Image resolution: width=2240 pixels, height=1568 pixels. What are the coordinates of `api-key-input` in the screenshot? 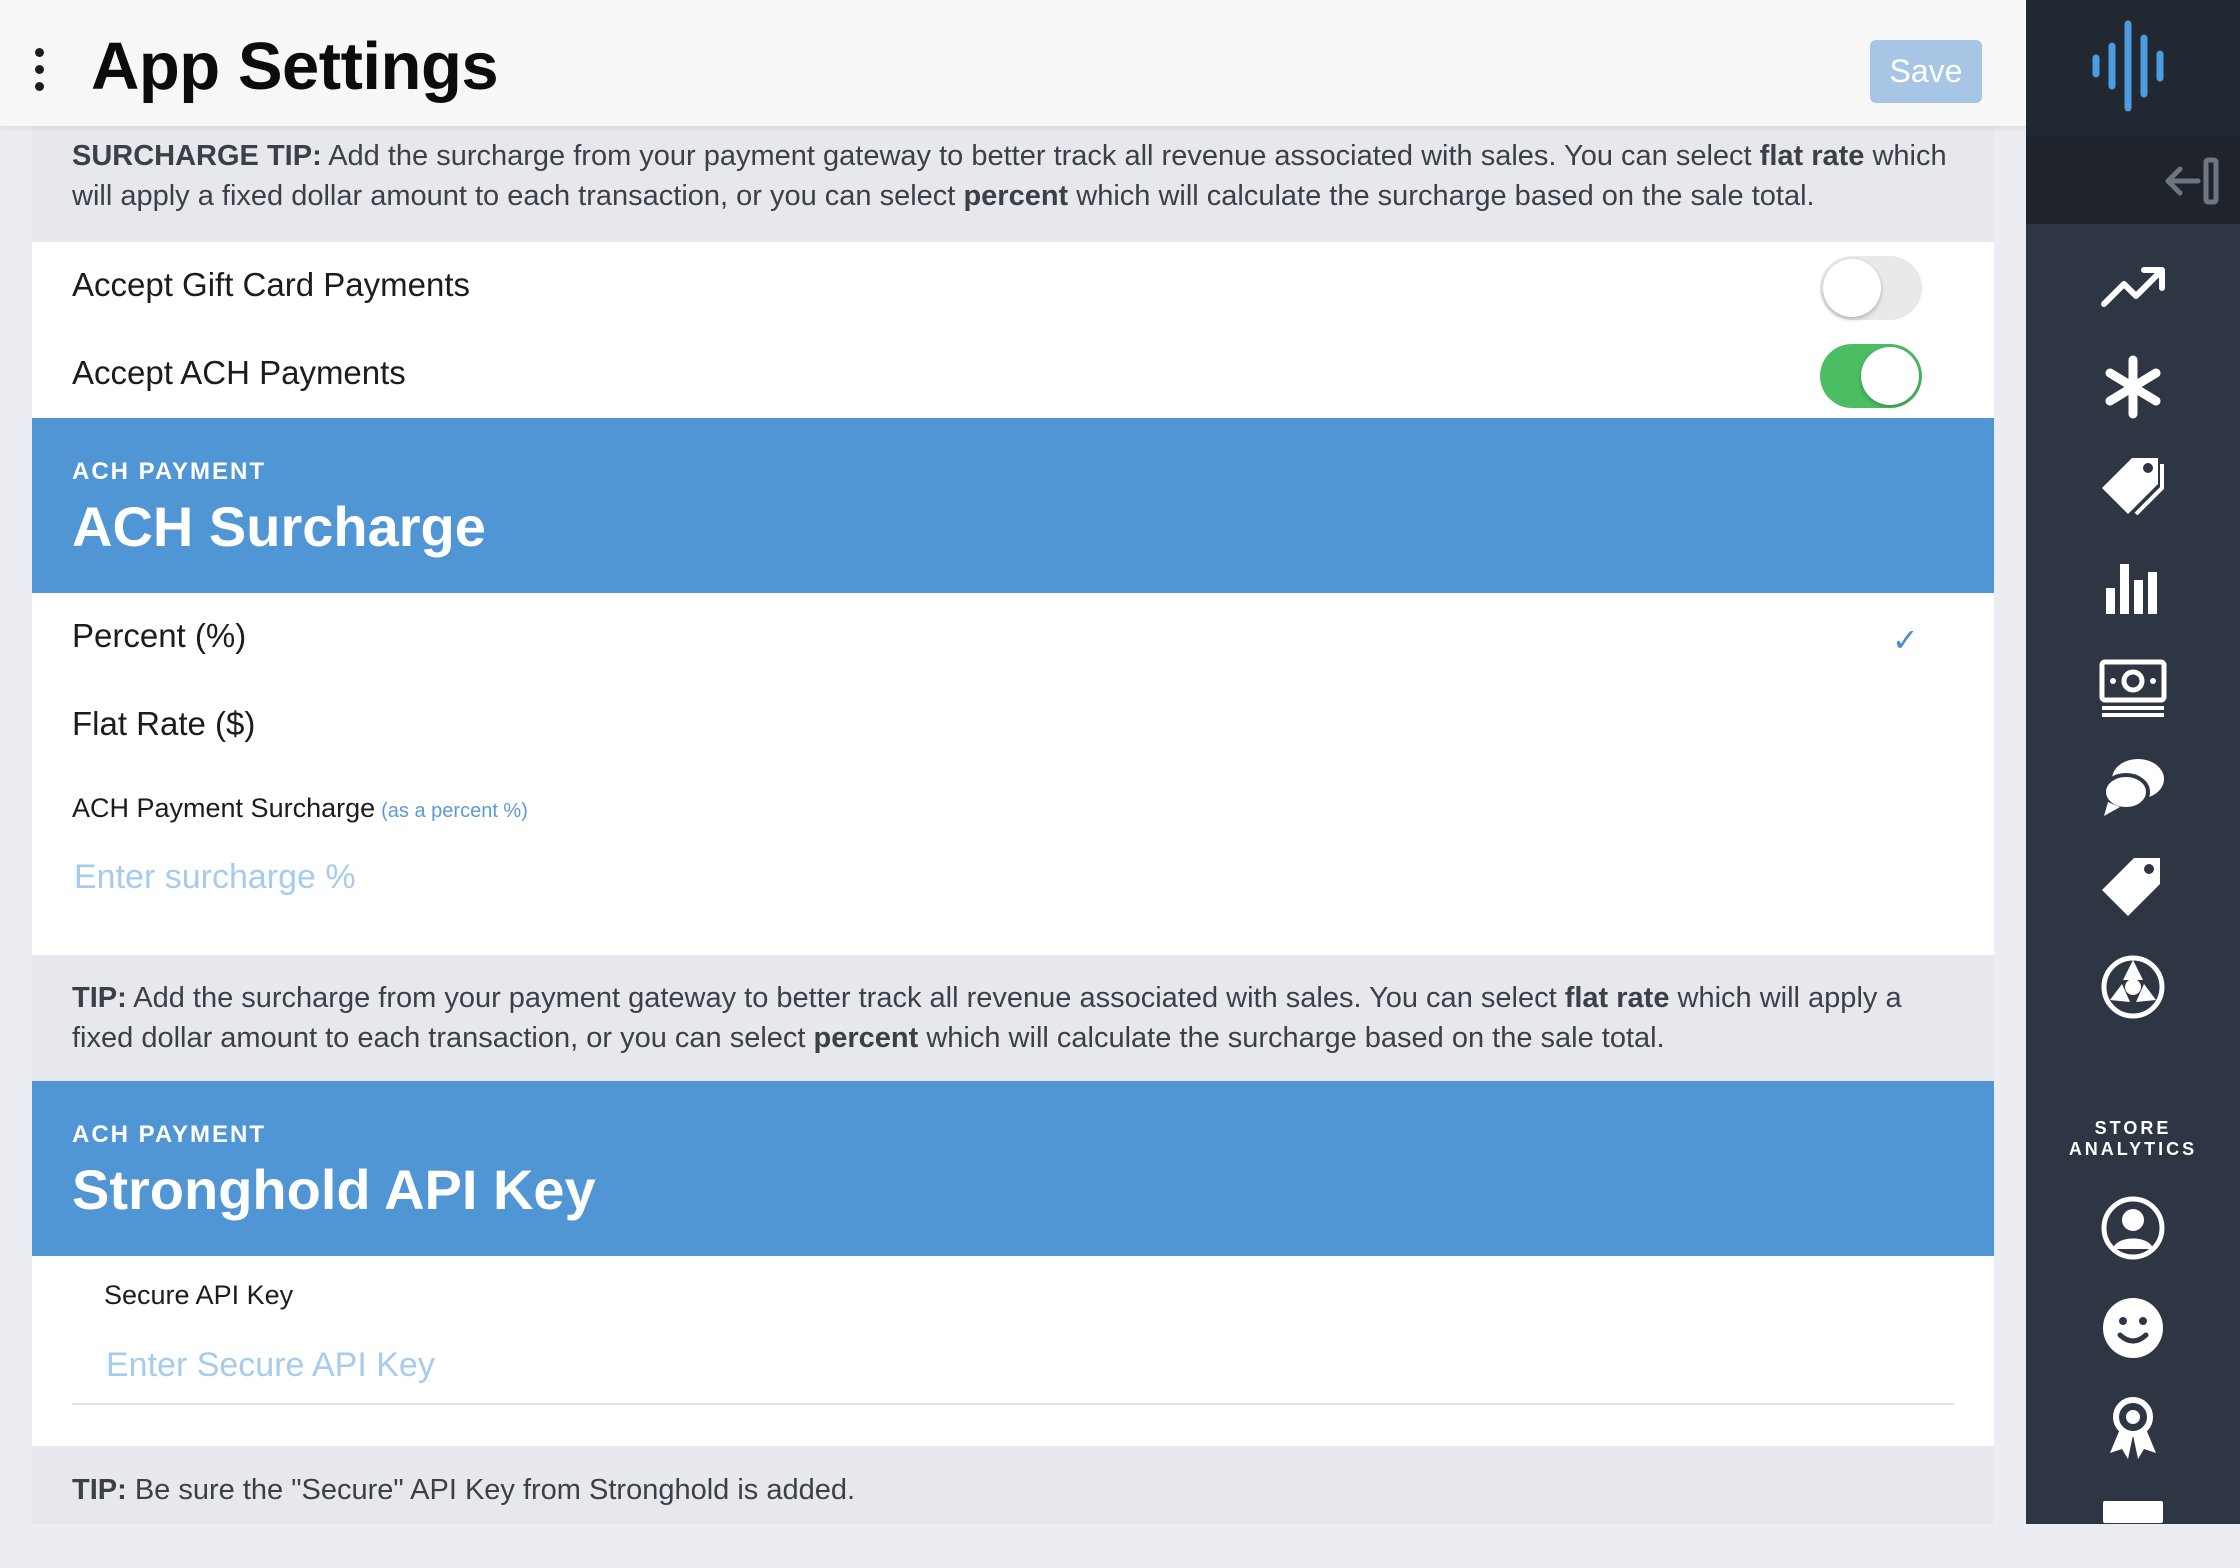 It's located at (1006, 1365).